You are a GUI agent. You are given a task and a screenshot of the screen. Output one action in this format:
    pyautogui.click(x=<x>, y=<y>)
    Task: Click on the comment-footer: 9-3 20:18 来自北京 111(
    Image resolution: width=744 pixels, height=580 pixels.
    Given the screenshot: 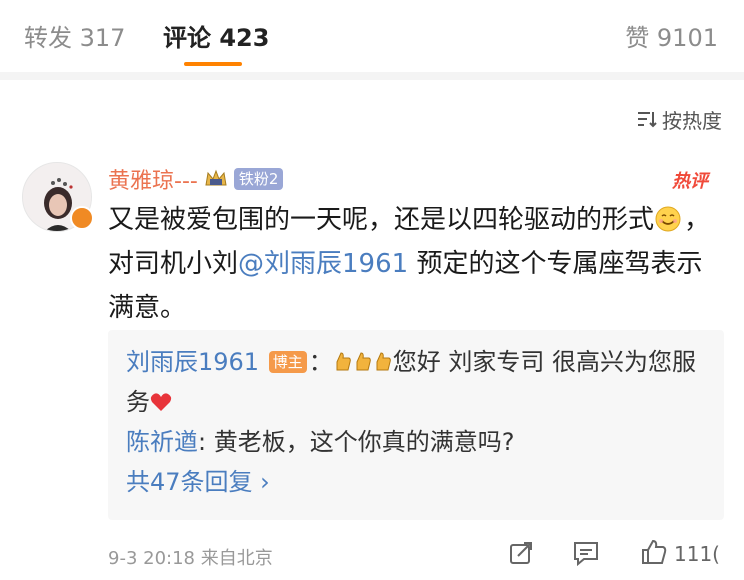 What is the action you would take?
    pyautogui.click(x=426, y=556)
    